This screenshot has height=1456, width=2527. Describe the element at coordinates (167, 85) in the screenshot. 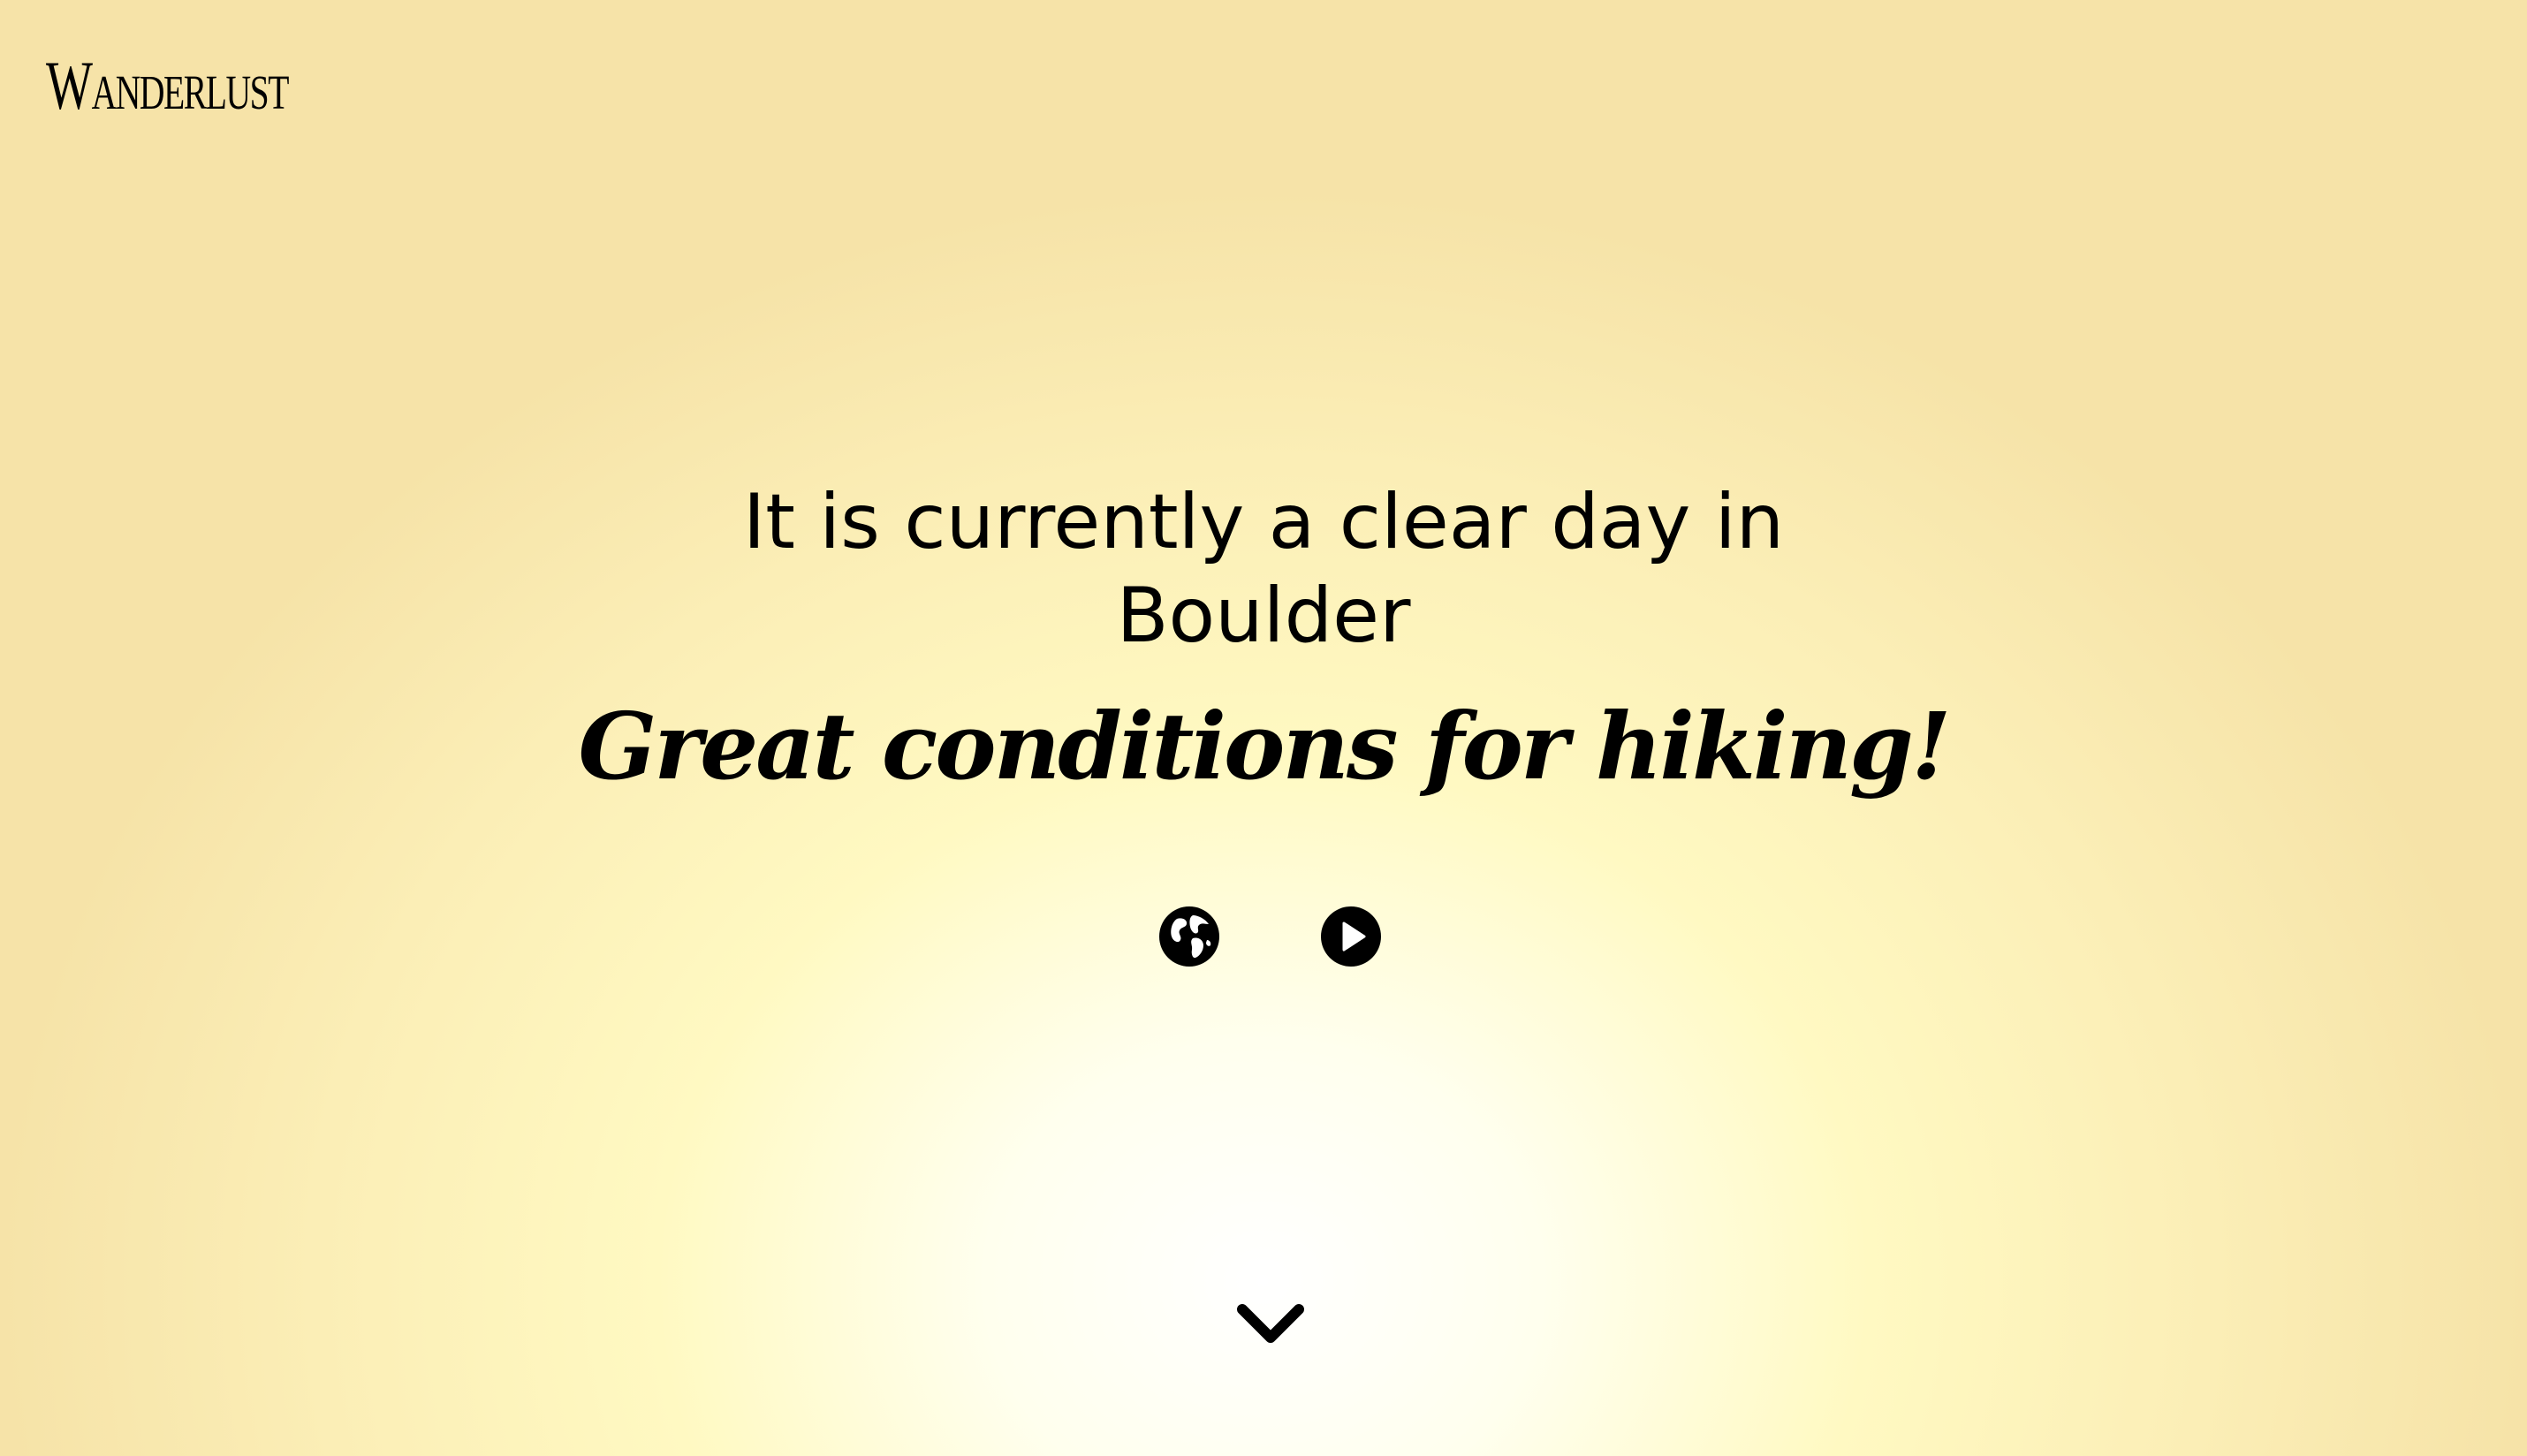

I see `brand-logo: Wanderlust` at that location.